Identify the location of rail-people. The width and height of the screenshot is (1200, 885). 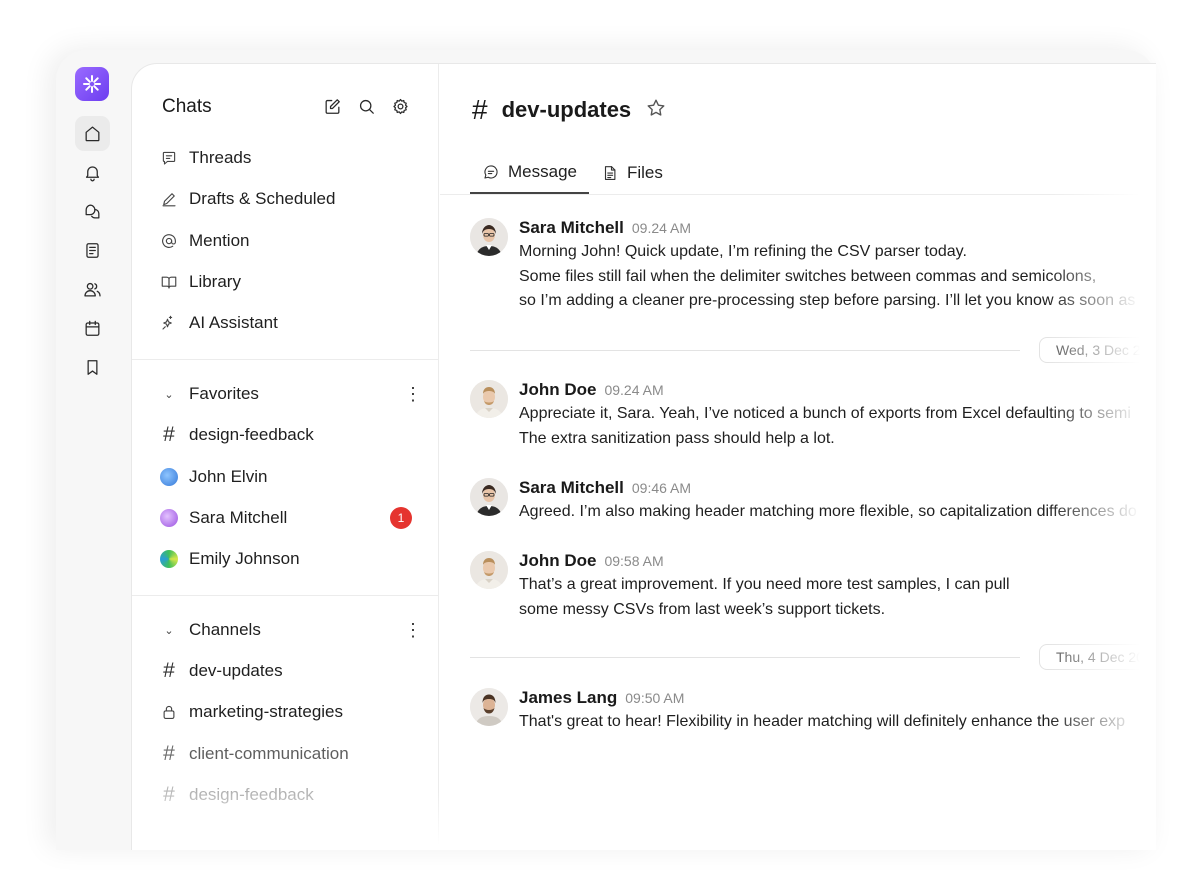
(92, 289).